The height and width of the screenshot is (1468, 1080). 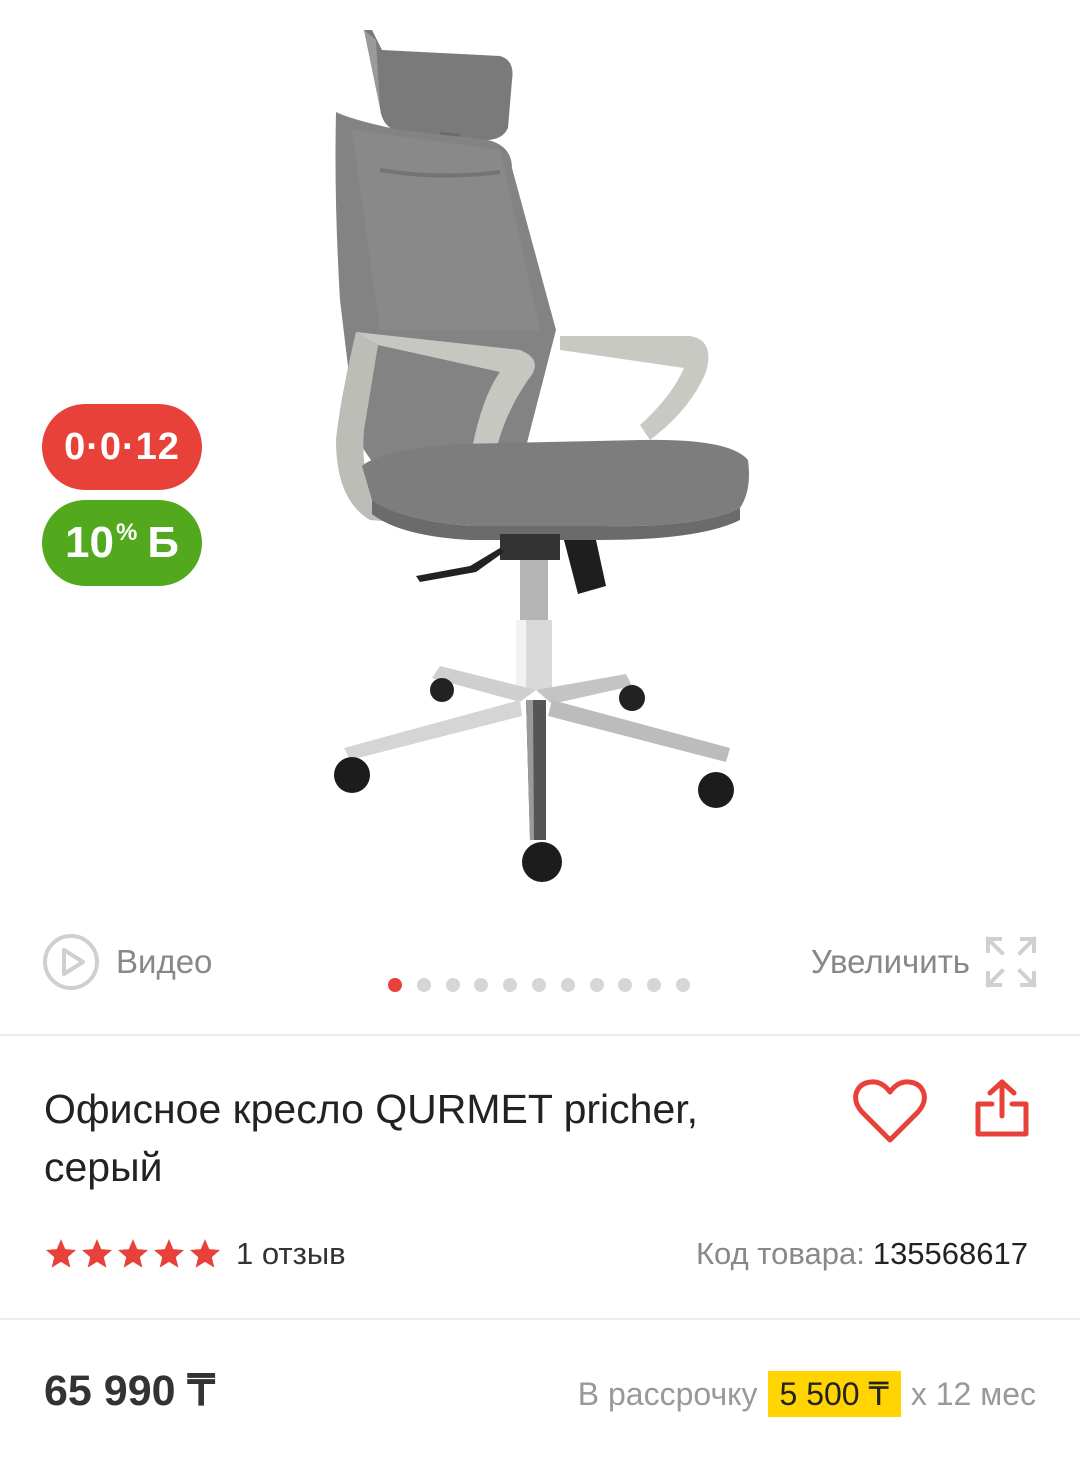 I want to click on zoom-button: Увеличить, so click(x=924, y=962).